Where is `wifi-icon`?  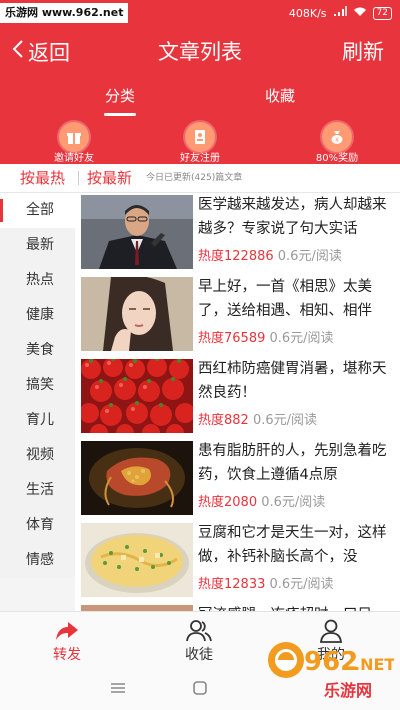 wifi-icon is located at coordinates (360, 13).